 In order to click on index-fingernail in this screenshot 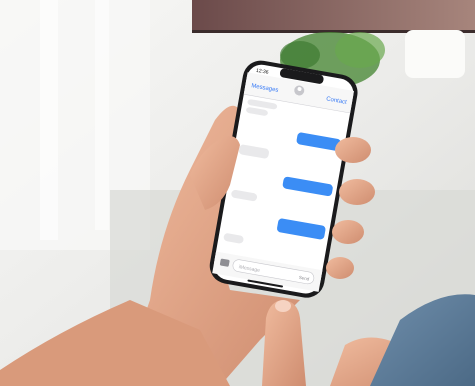, I will do `click(283, 306)`.